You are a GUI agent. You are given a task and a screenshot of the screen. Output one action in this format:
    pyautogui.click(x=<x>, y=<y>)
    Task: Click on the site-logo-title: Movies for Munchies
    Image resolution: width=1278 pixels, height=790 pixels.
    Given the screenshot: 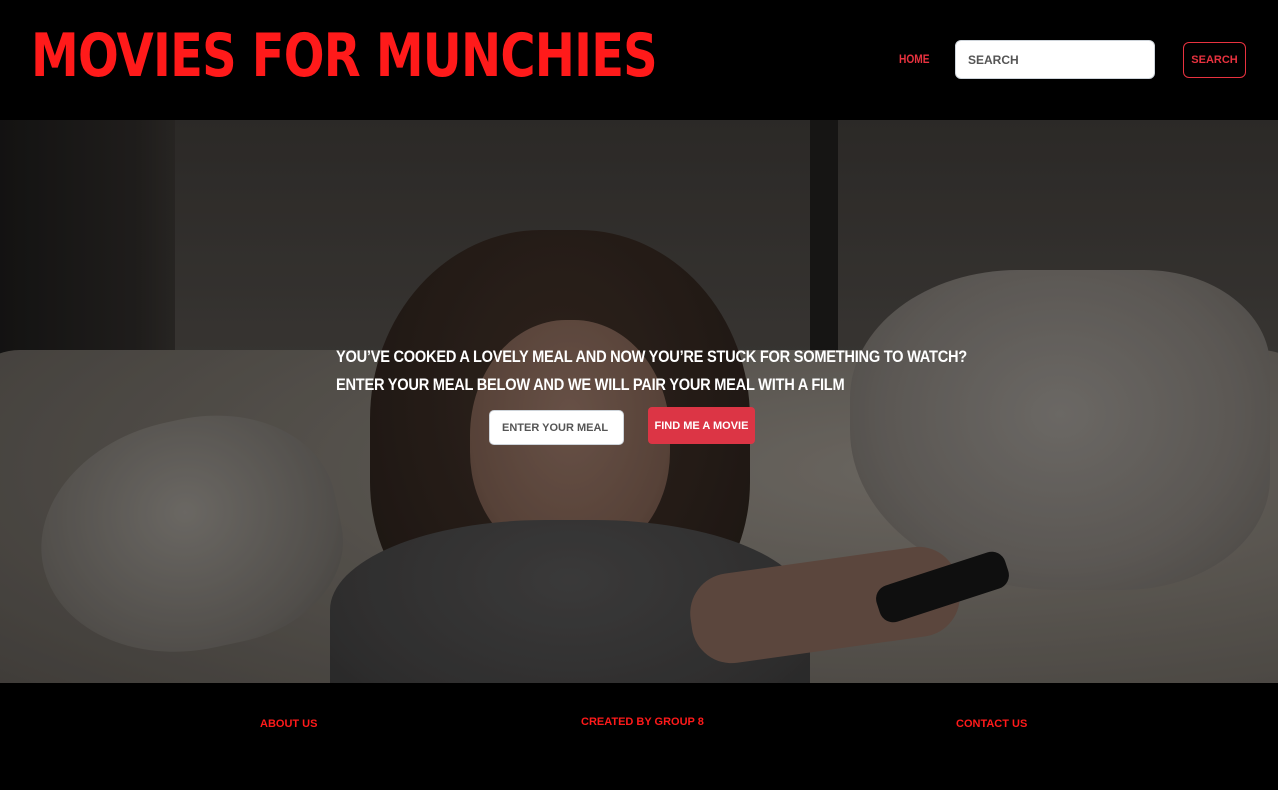 What is the action you would take?
    pyautogui.click(x=344, y=56)
    